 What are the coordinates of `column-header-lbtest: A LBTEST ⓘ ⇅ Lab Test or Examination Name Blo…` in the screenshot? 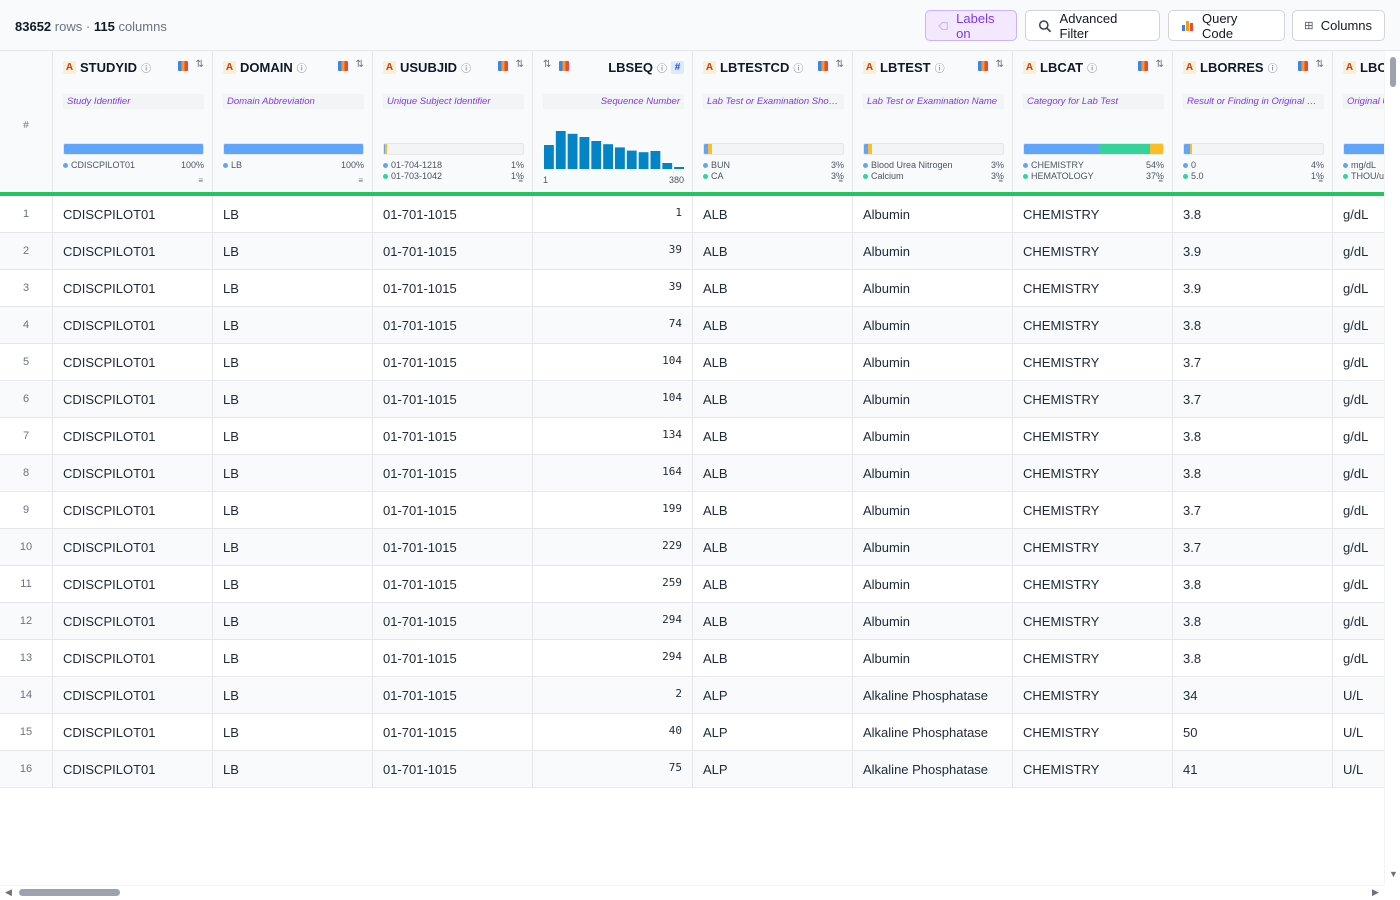 It's located at (933, 121).